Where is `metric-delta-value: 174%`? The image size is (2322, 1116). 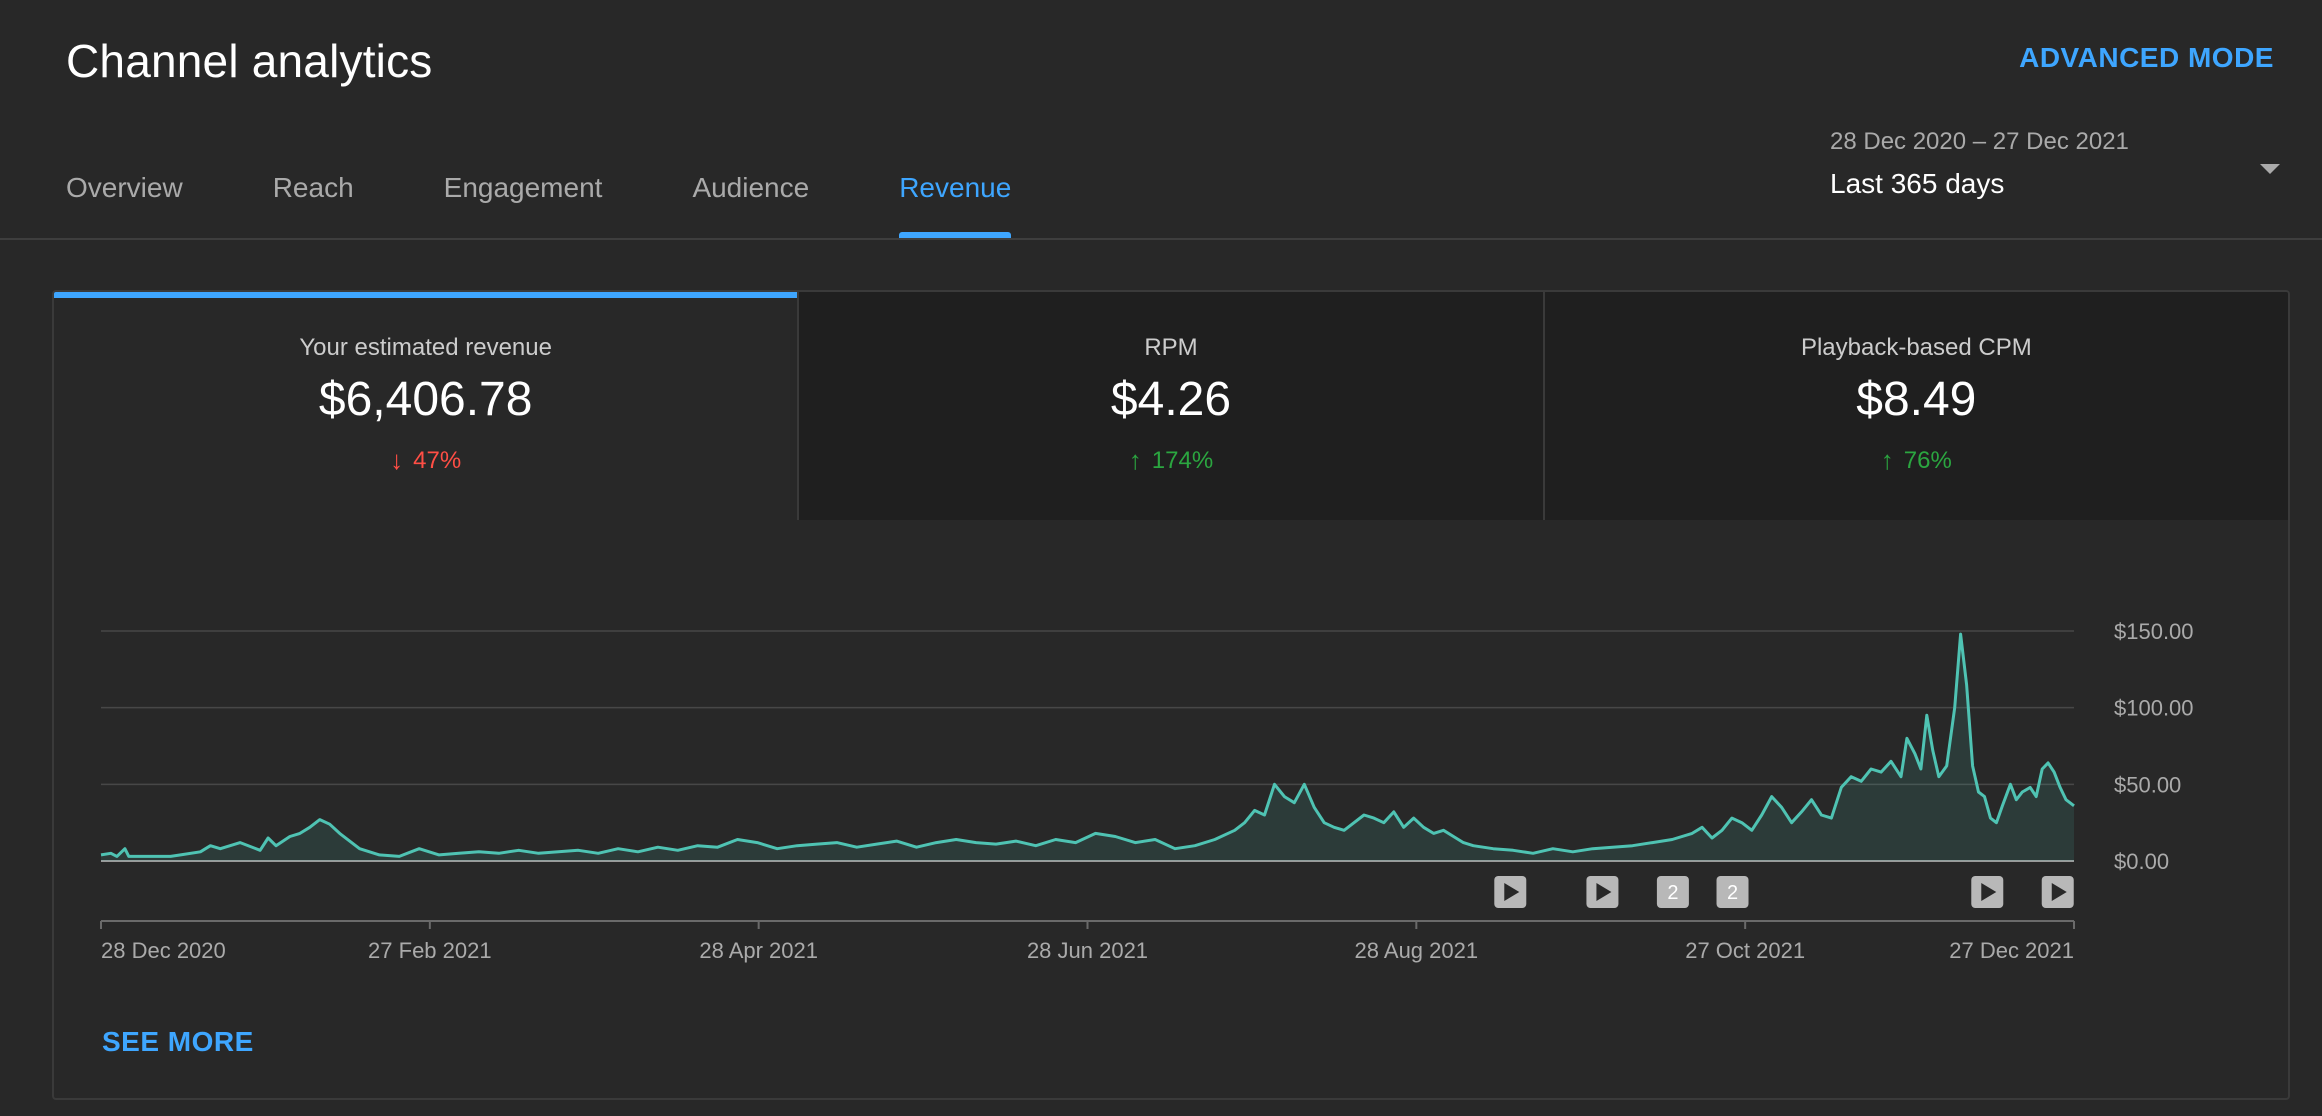 metric-delta-value: 174% is located at coordinates (1182, 460).